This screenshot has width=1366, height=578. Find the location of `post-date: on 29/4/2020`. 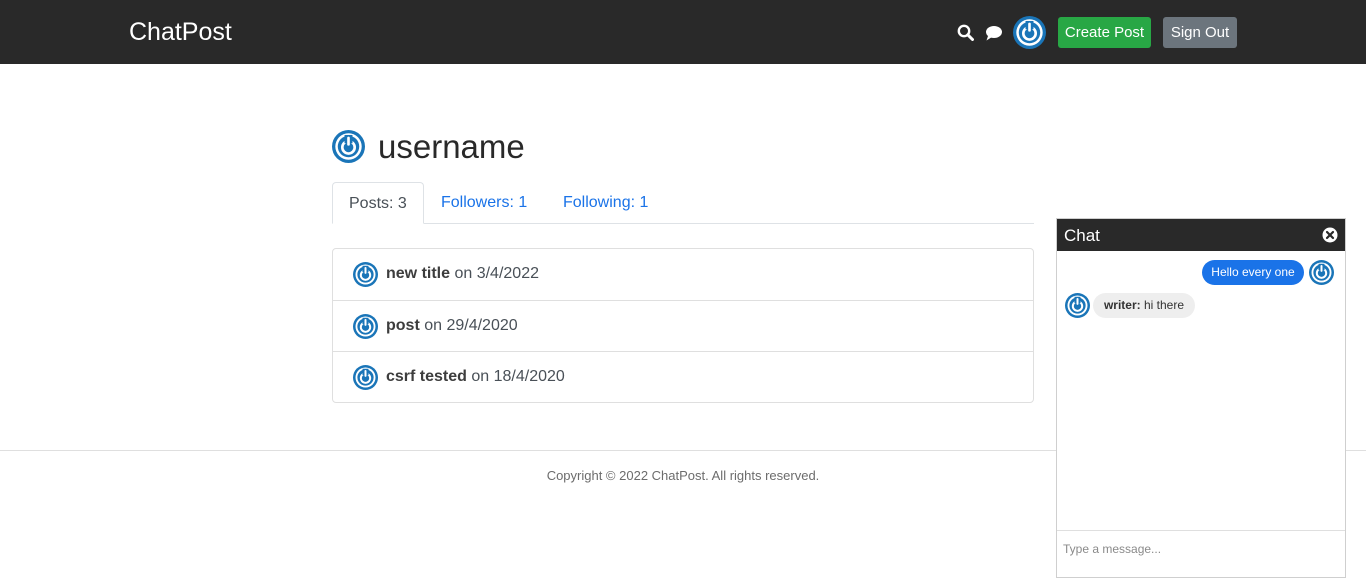

post-date: on 29/4/2020 is located at coordinates (468, 325).